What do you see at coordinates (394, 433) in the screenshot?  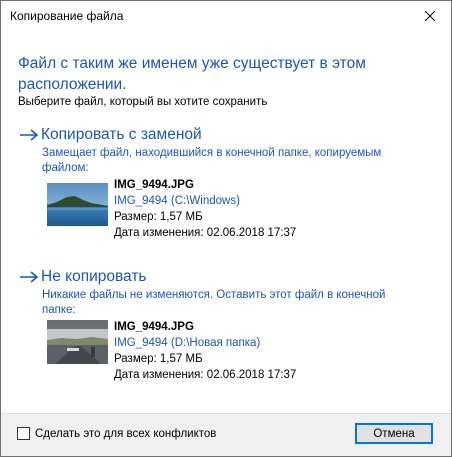 I see `cancel-button: Отмена` at bounding box center [394, 433].